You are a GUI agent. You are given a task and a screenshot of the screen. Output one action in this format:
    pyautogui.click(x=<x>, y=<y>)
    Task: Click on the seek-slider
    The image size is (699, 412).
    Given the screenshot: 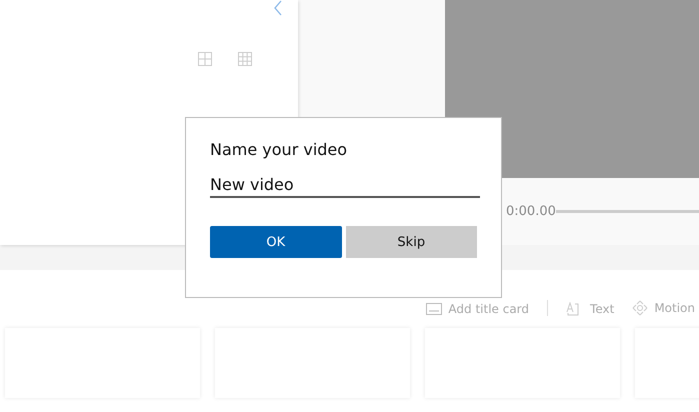 What is the action you would take?
    pyautogui.click(x=627, y=211)
    